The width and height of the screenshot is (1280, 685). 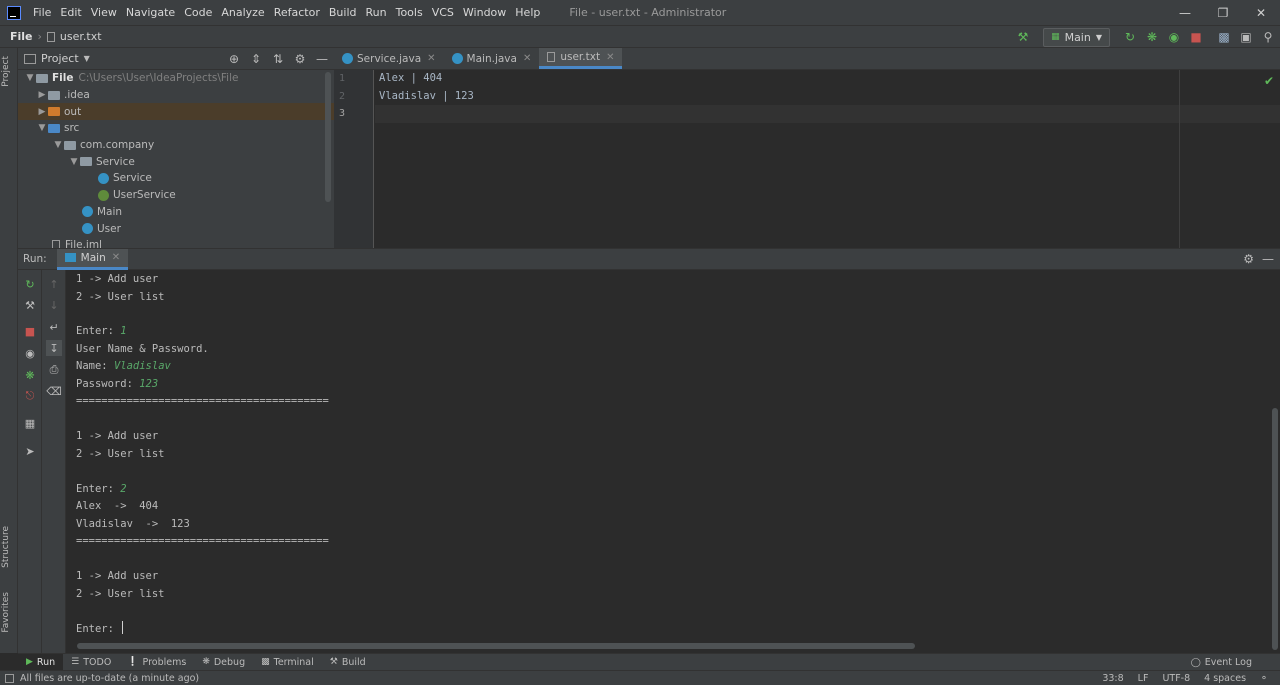 I want to click on tree-item-root: ▼ File C:\Users\User\IdeaProjects\File, so click(x=176, y=78).